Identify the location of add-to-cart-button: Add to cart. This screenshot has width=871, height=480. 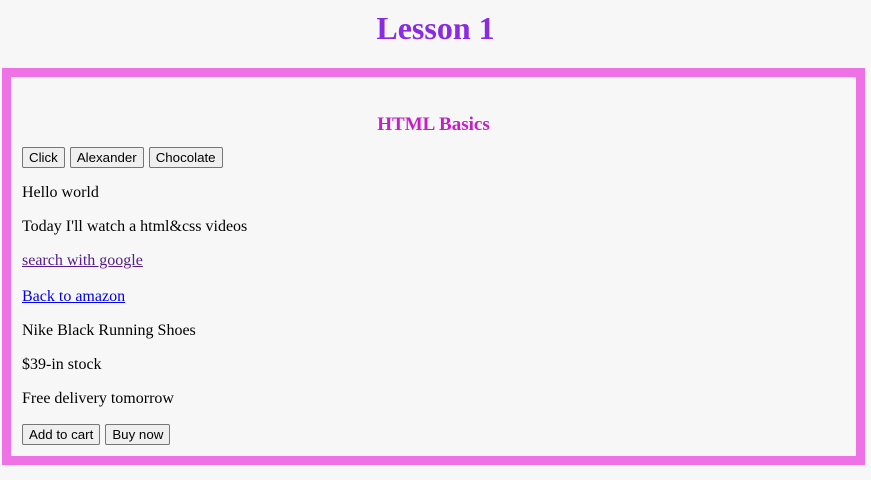
(61, 434).